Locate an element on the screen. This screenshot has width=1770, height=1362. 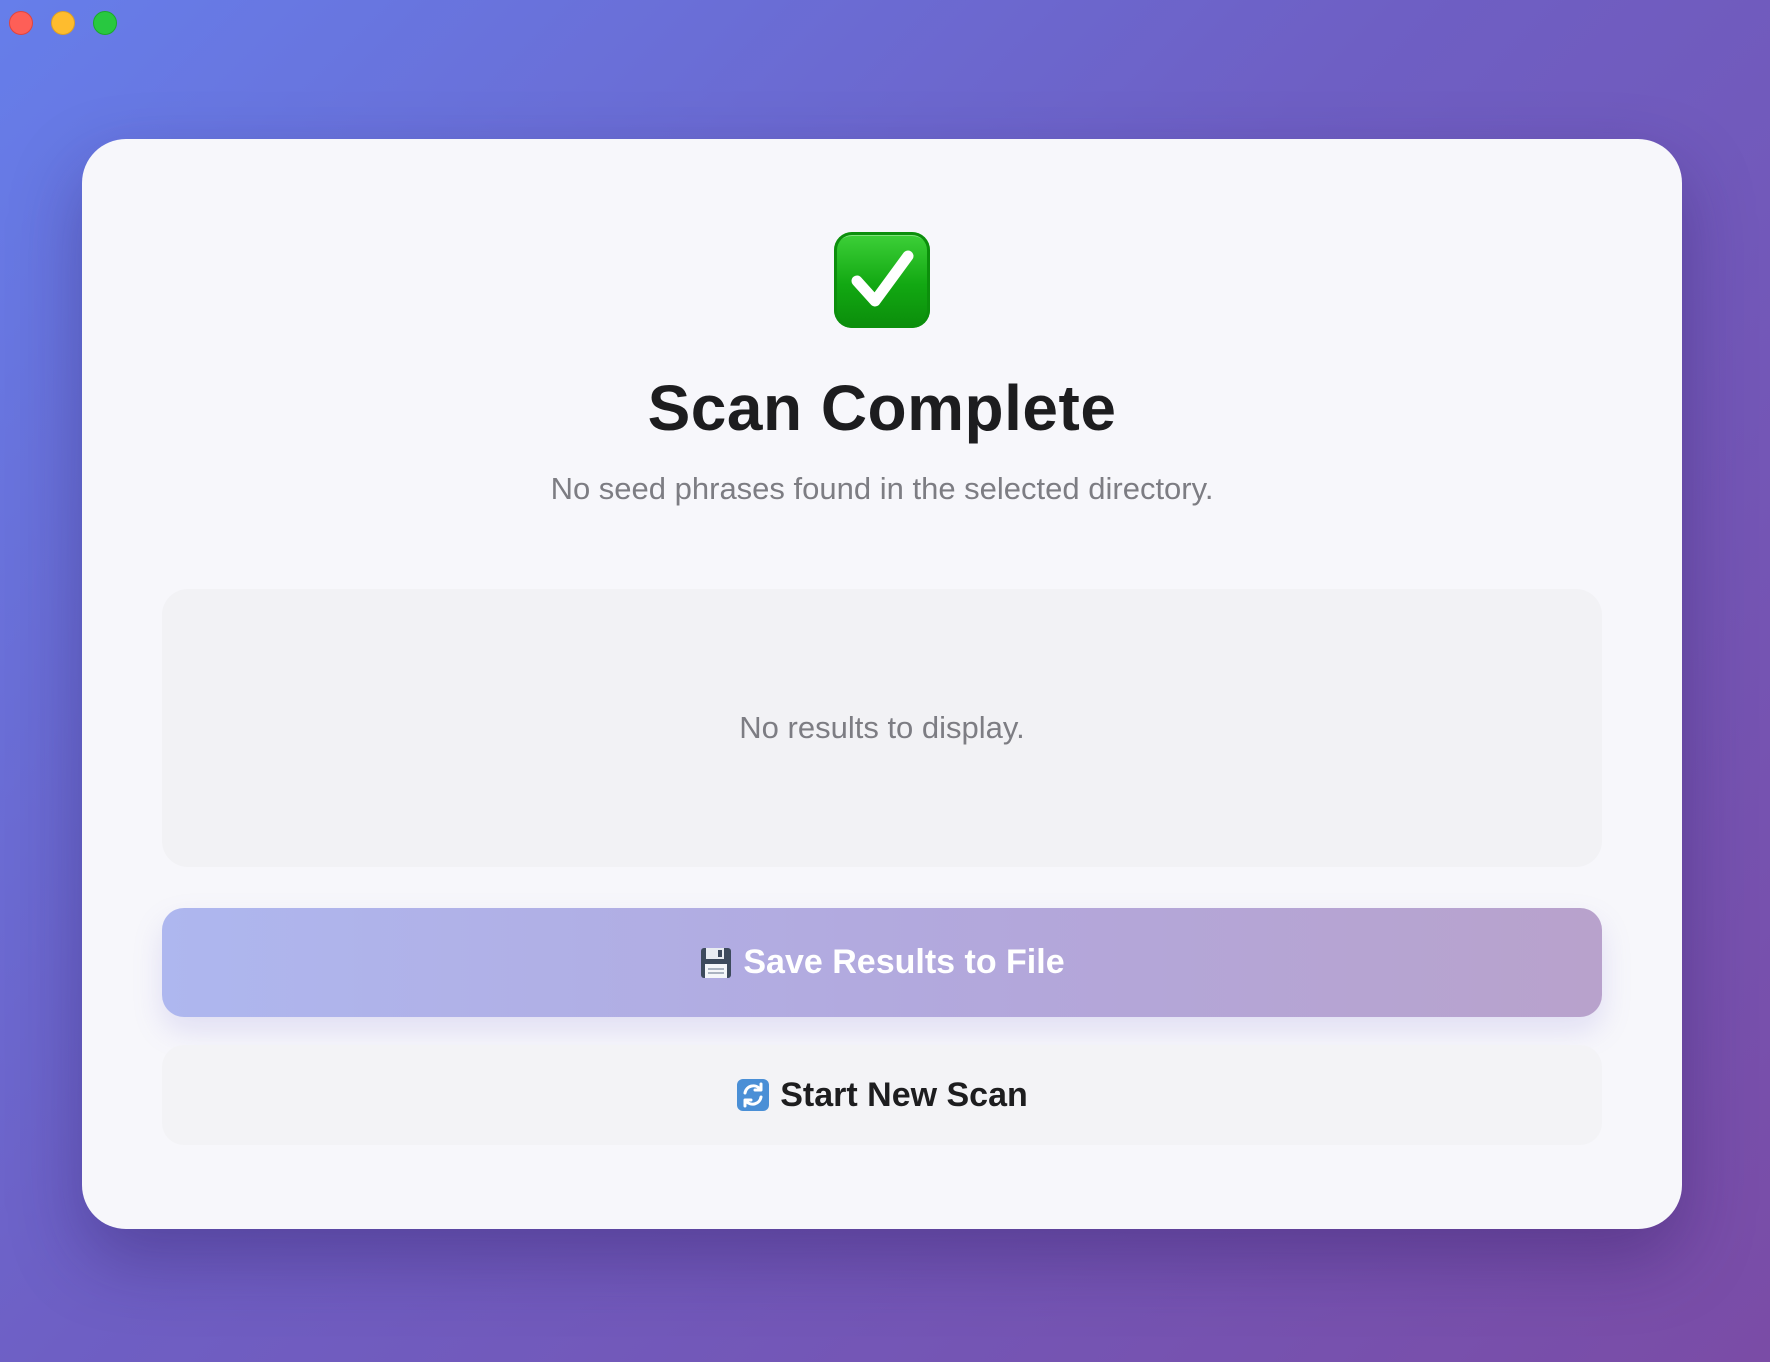
window-controls is located at coordinates (63, 23).